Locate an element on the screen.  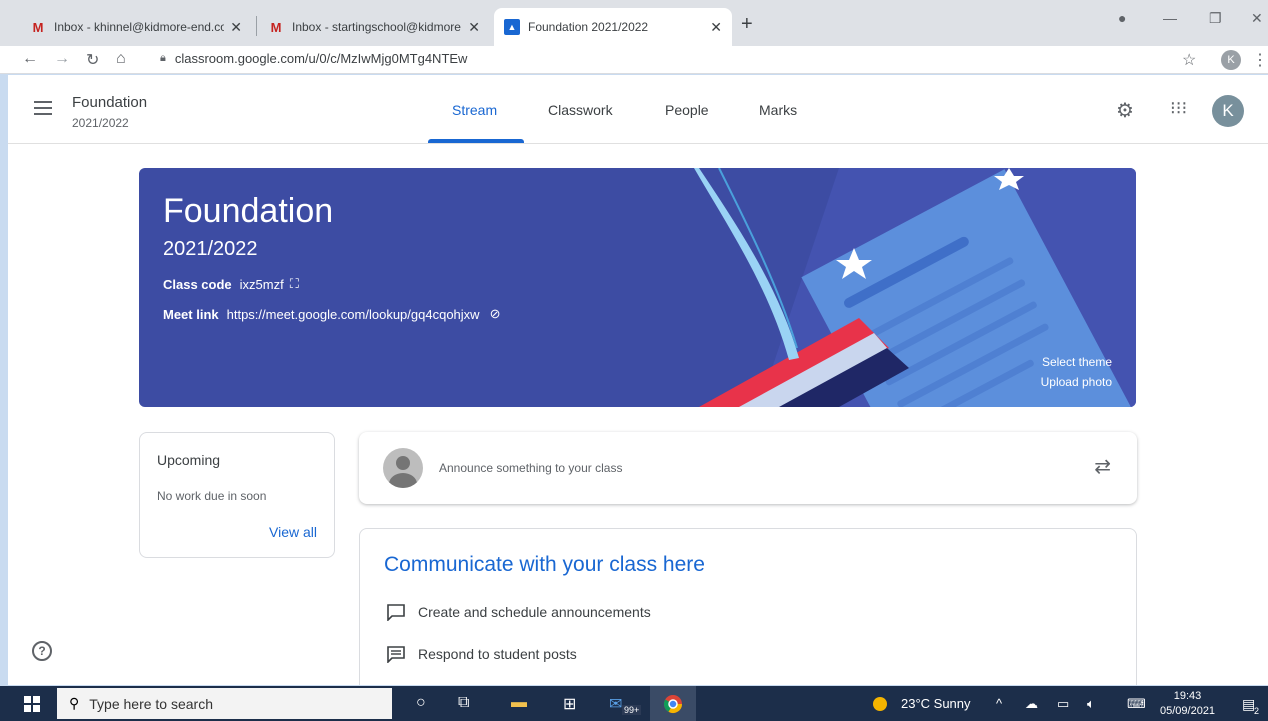
help-icon: ? is located at coordinates (42, 651).